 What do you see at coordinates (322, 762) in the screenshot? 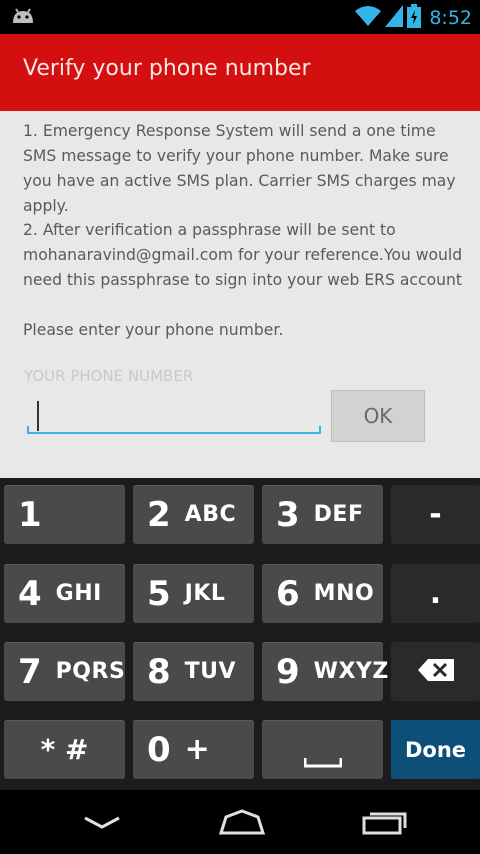
I see `space-icon` at bounding box center [322, 762].